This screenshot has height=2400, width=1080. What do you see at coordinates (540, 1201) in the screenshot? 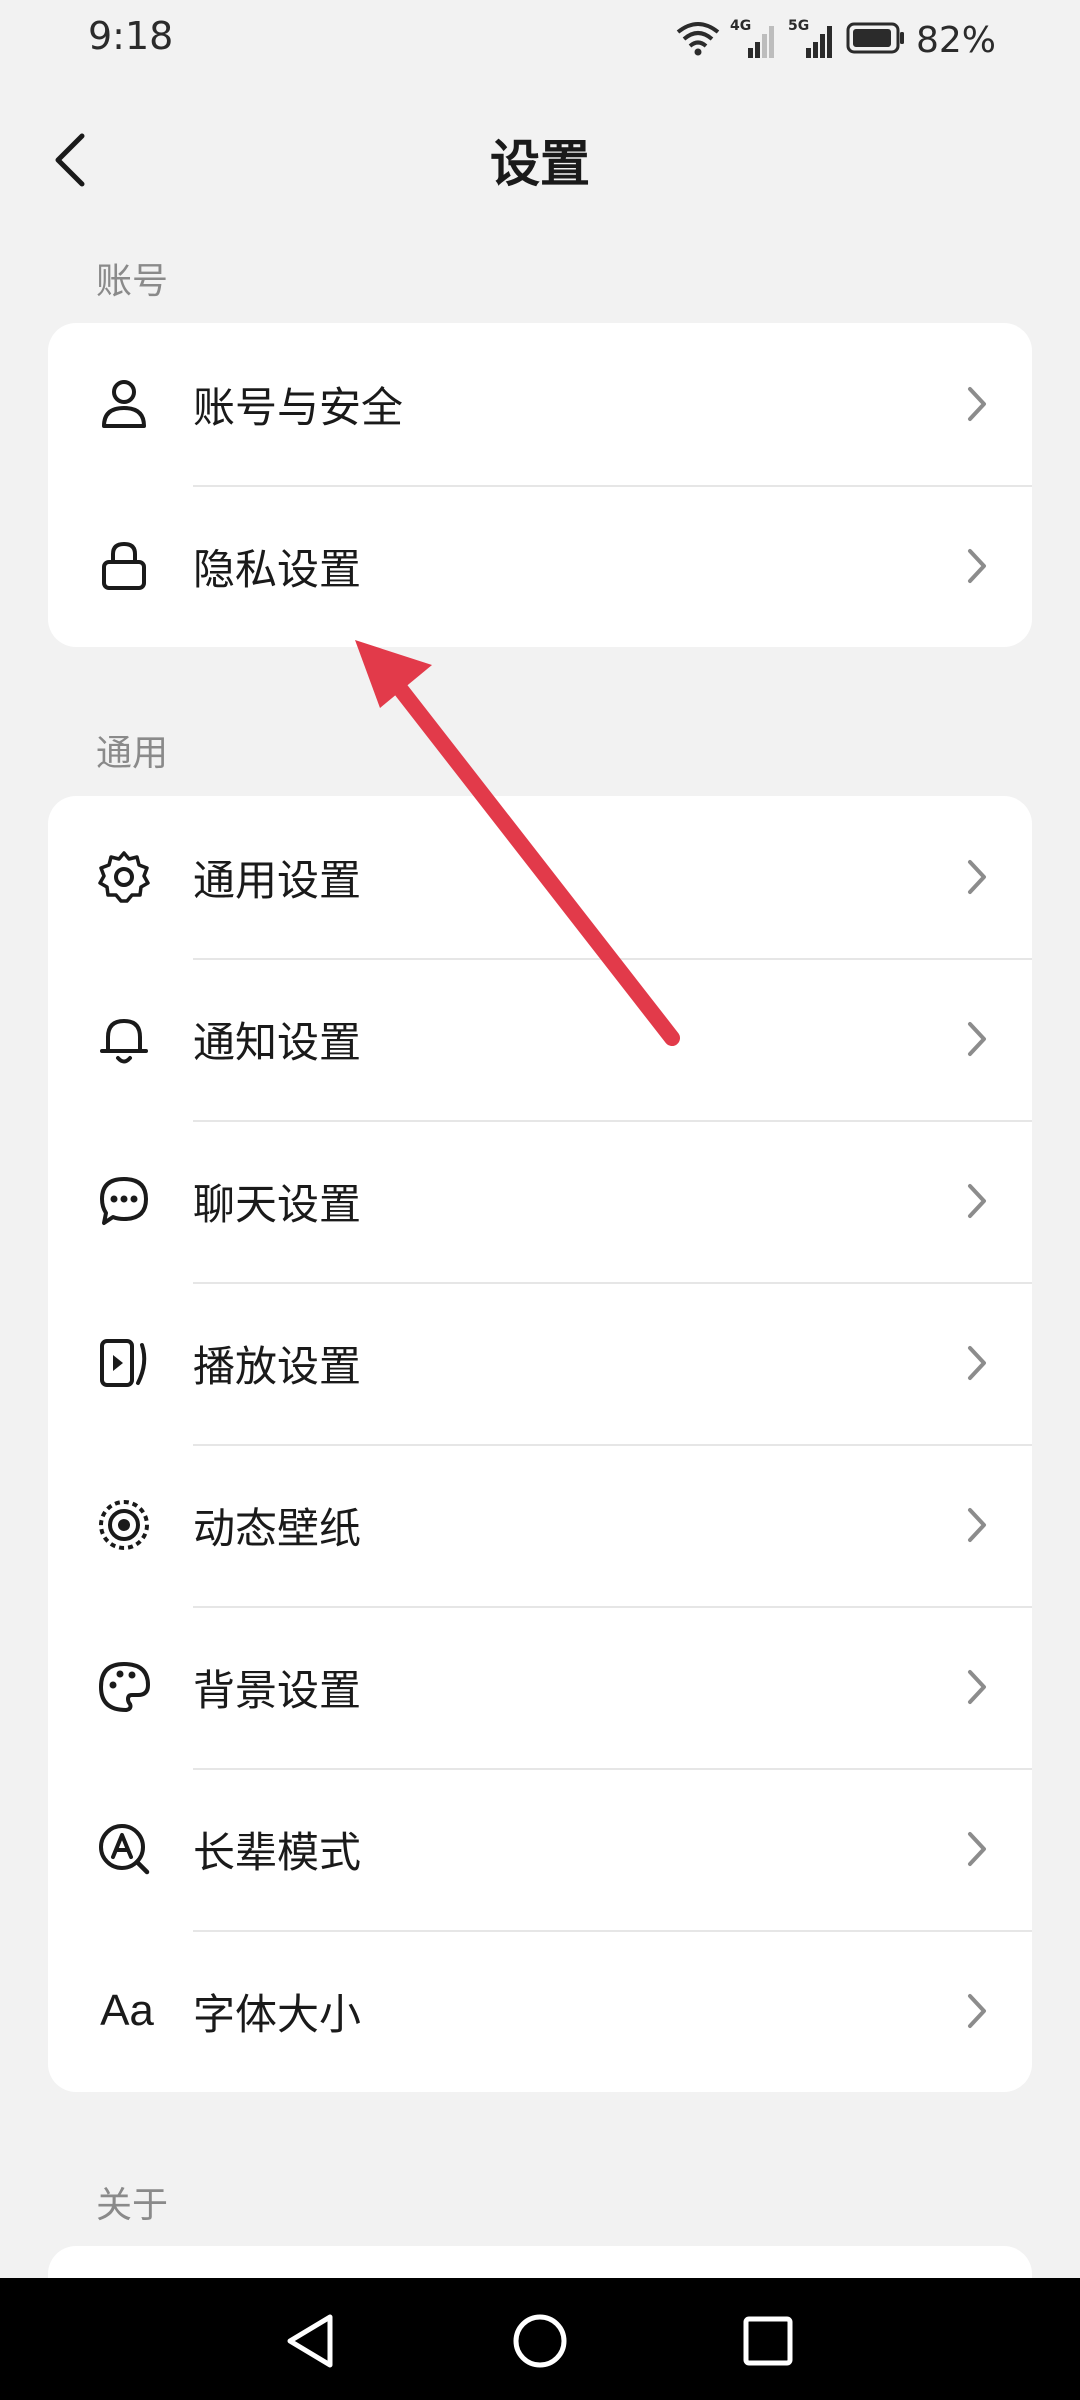
I see `settings-item-chat: 聊天设置` at bounding box center [540, 1201].